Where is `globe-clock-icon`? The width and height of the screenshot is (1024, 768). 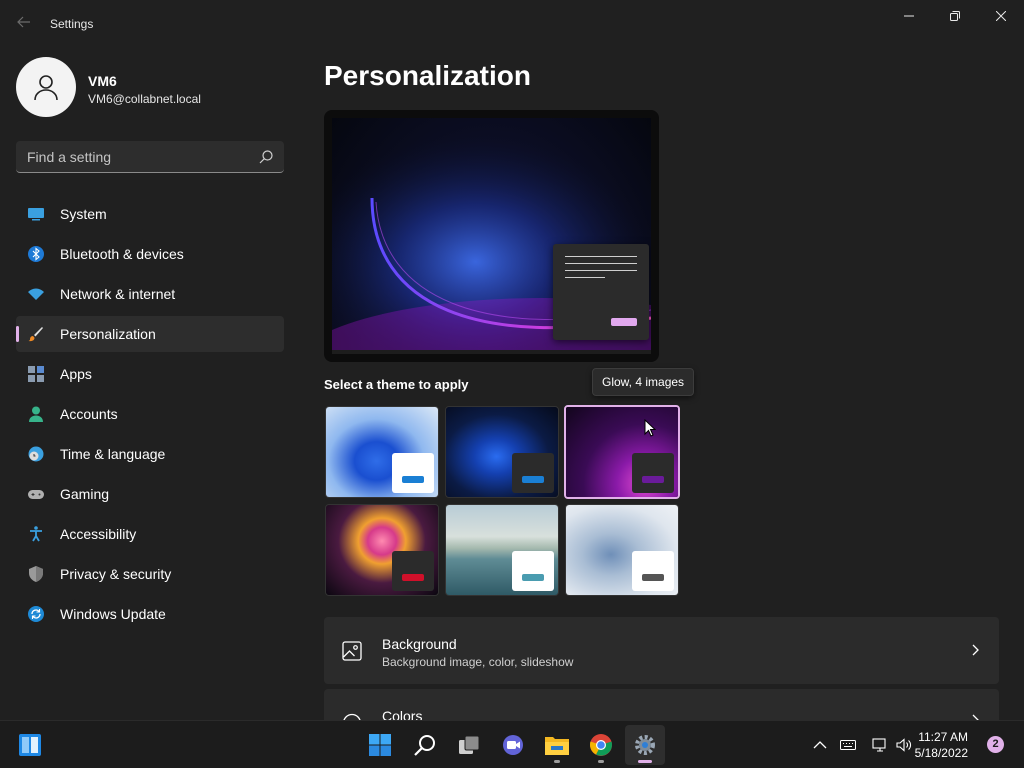
globe-clock-icon is located at coordinates (36, 454).